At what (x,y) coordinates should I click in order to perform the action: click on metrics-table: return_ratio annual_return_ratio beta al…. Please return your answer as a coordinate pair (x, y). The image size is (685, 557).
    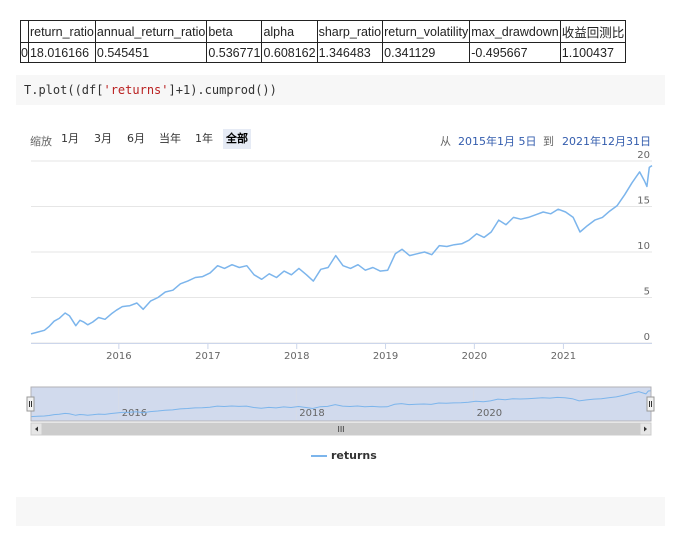
    Looking at the image, I should click on (323, 41).